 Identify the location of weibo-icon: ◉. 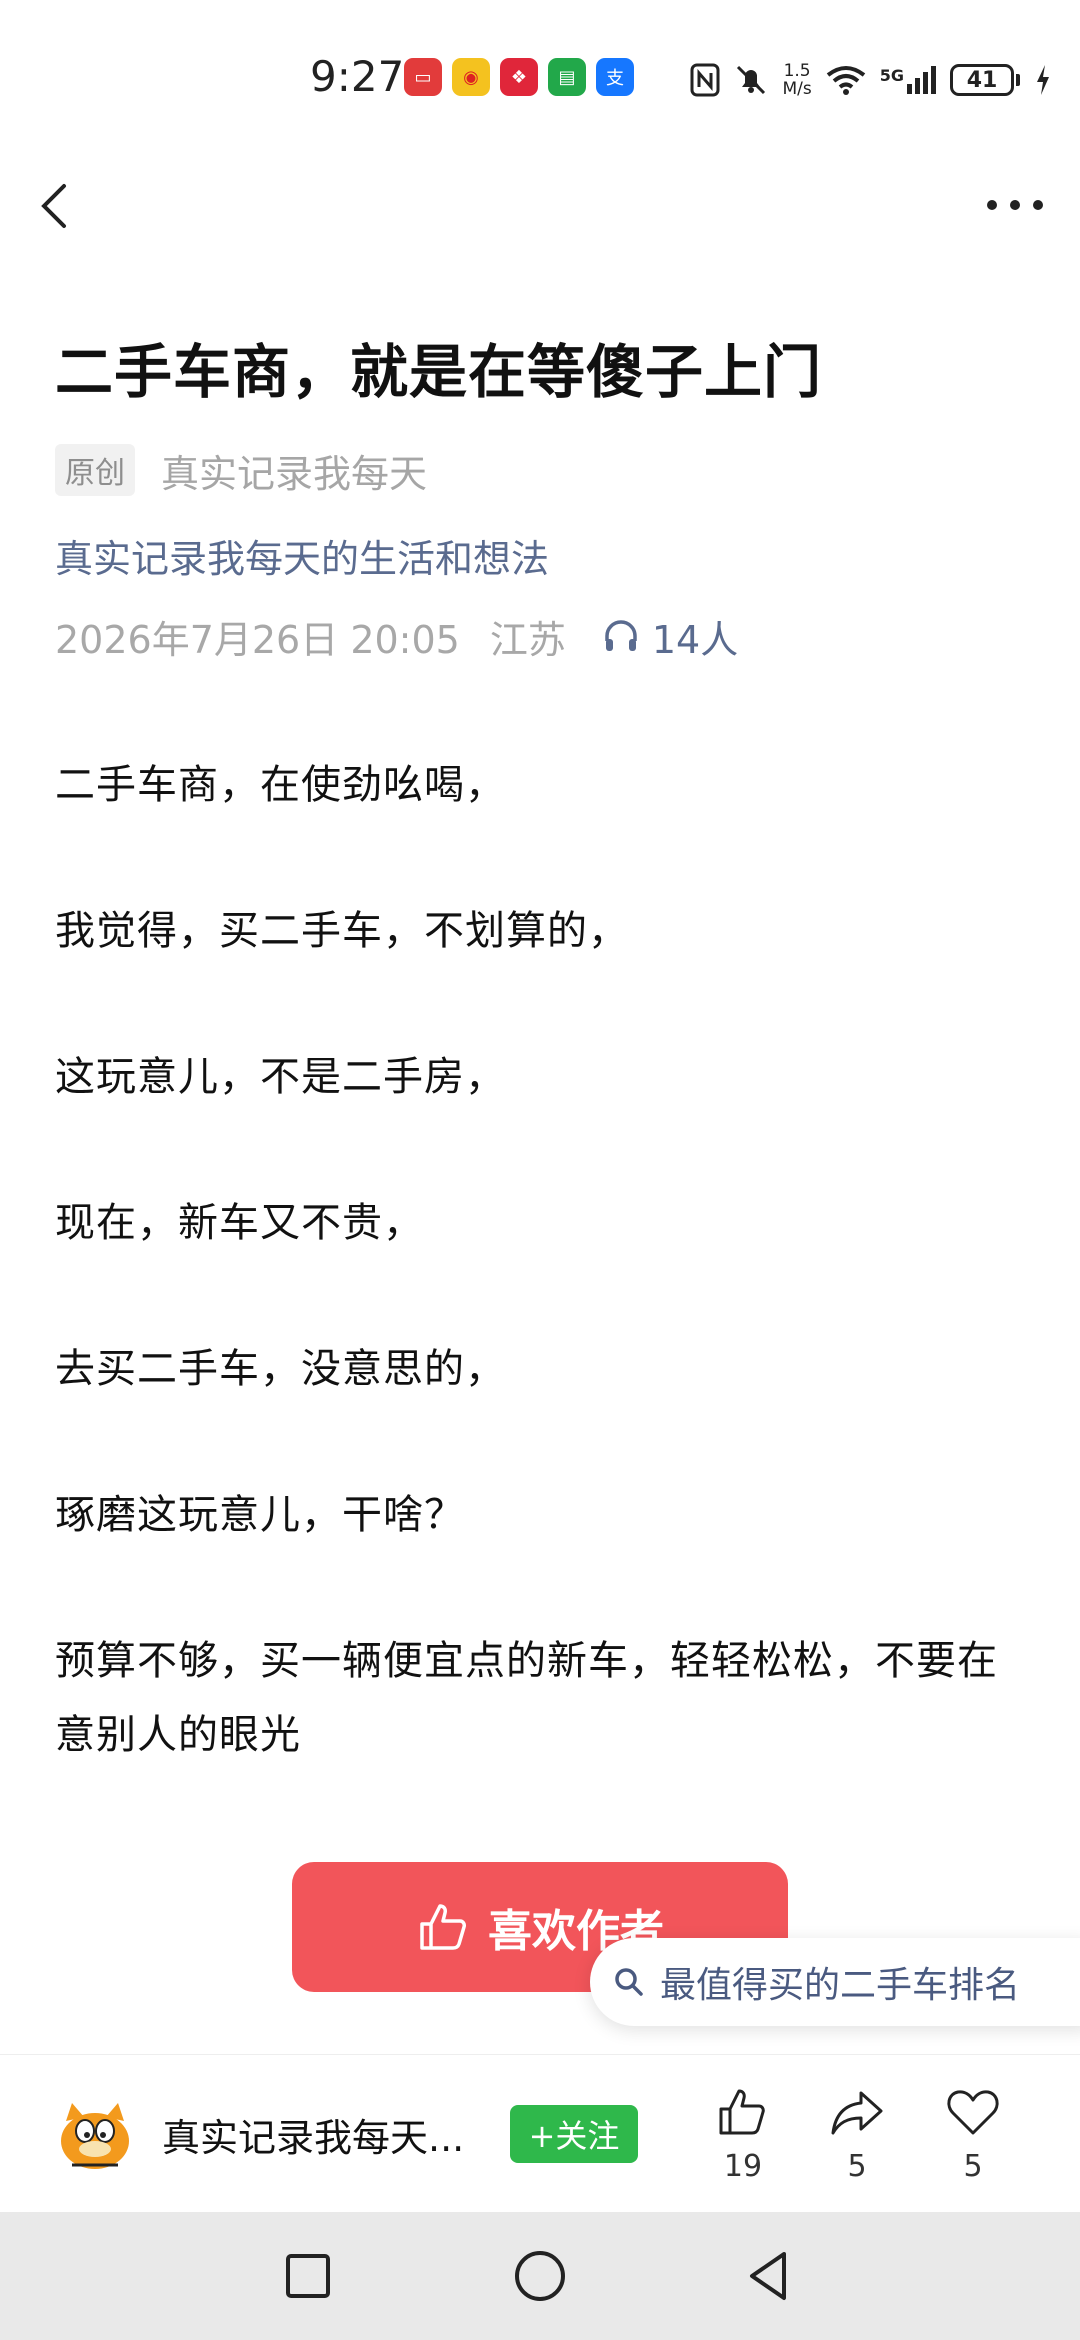
(471, 77).